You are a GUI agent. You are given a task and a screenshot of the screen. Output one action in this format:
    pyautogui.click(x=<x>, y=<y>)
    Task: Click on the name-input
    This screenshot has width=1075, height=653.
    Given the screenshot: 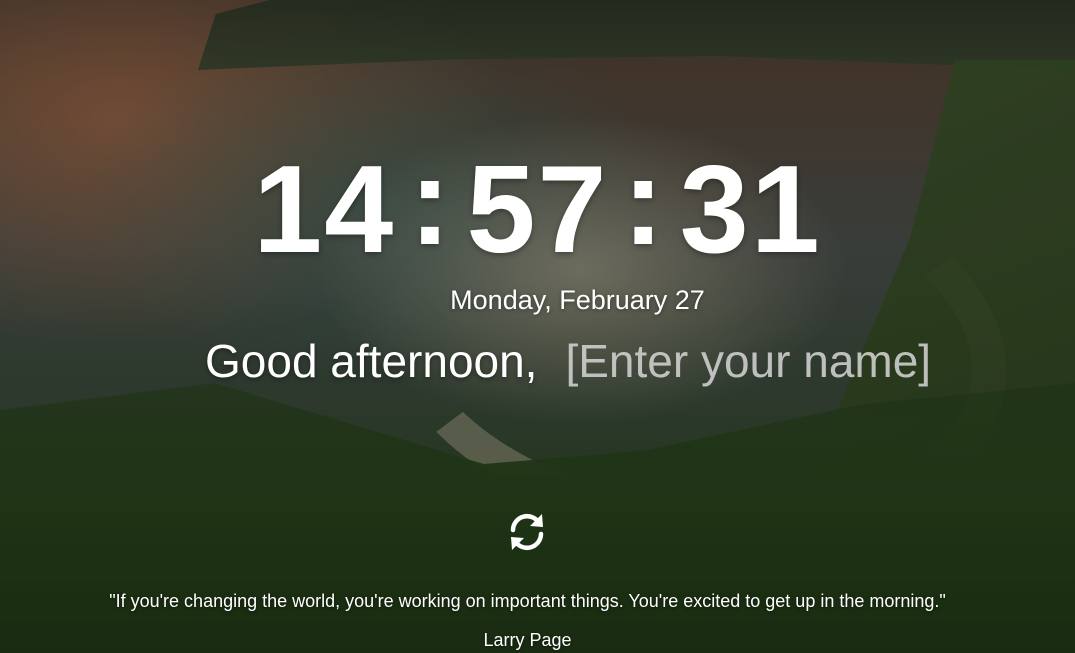 What is the action you would take?
    pyautogui.click(x=765, y=361)
    